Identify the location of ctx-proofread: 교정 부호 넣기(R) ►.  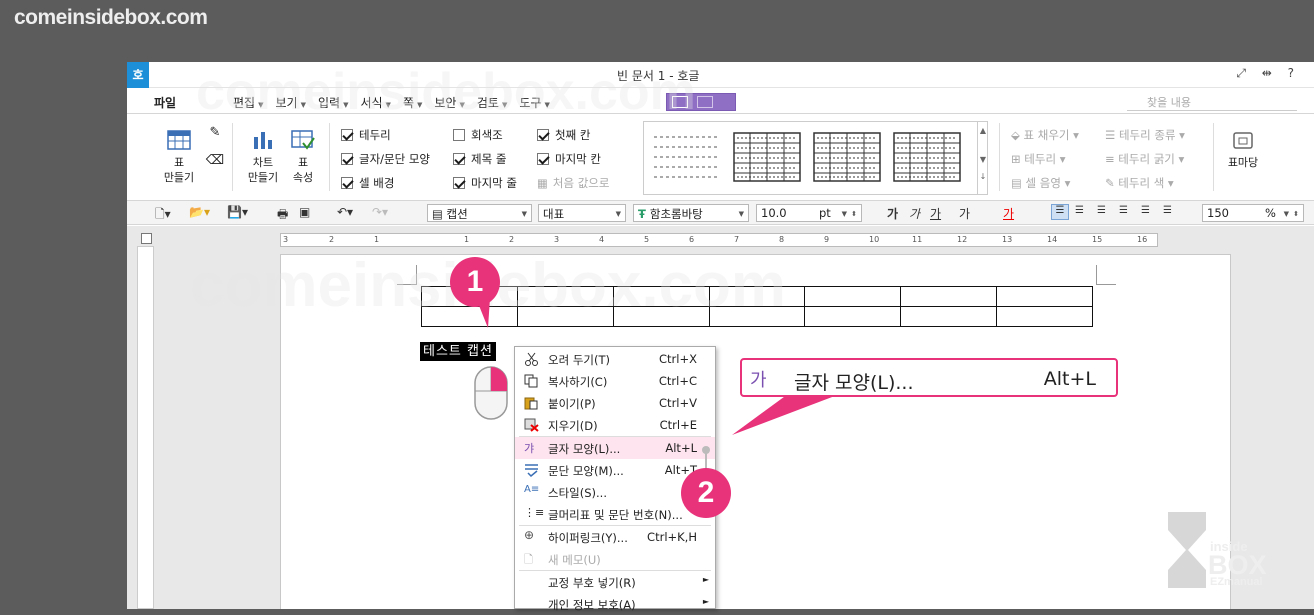
(615, 582).